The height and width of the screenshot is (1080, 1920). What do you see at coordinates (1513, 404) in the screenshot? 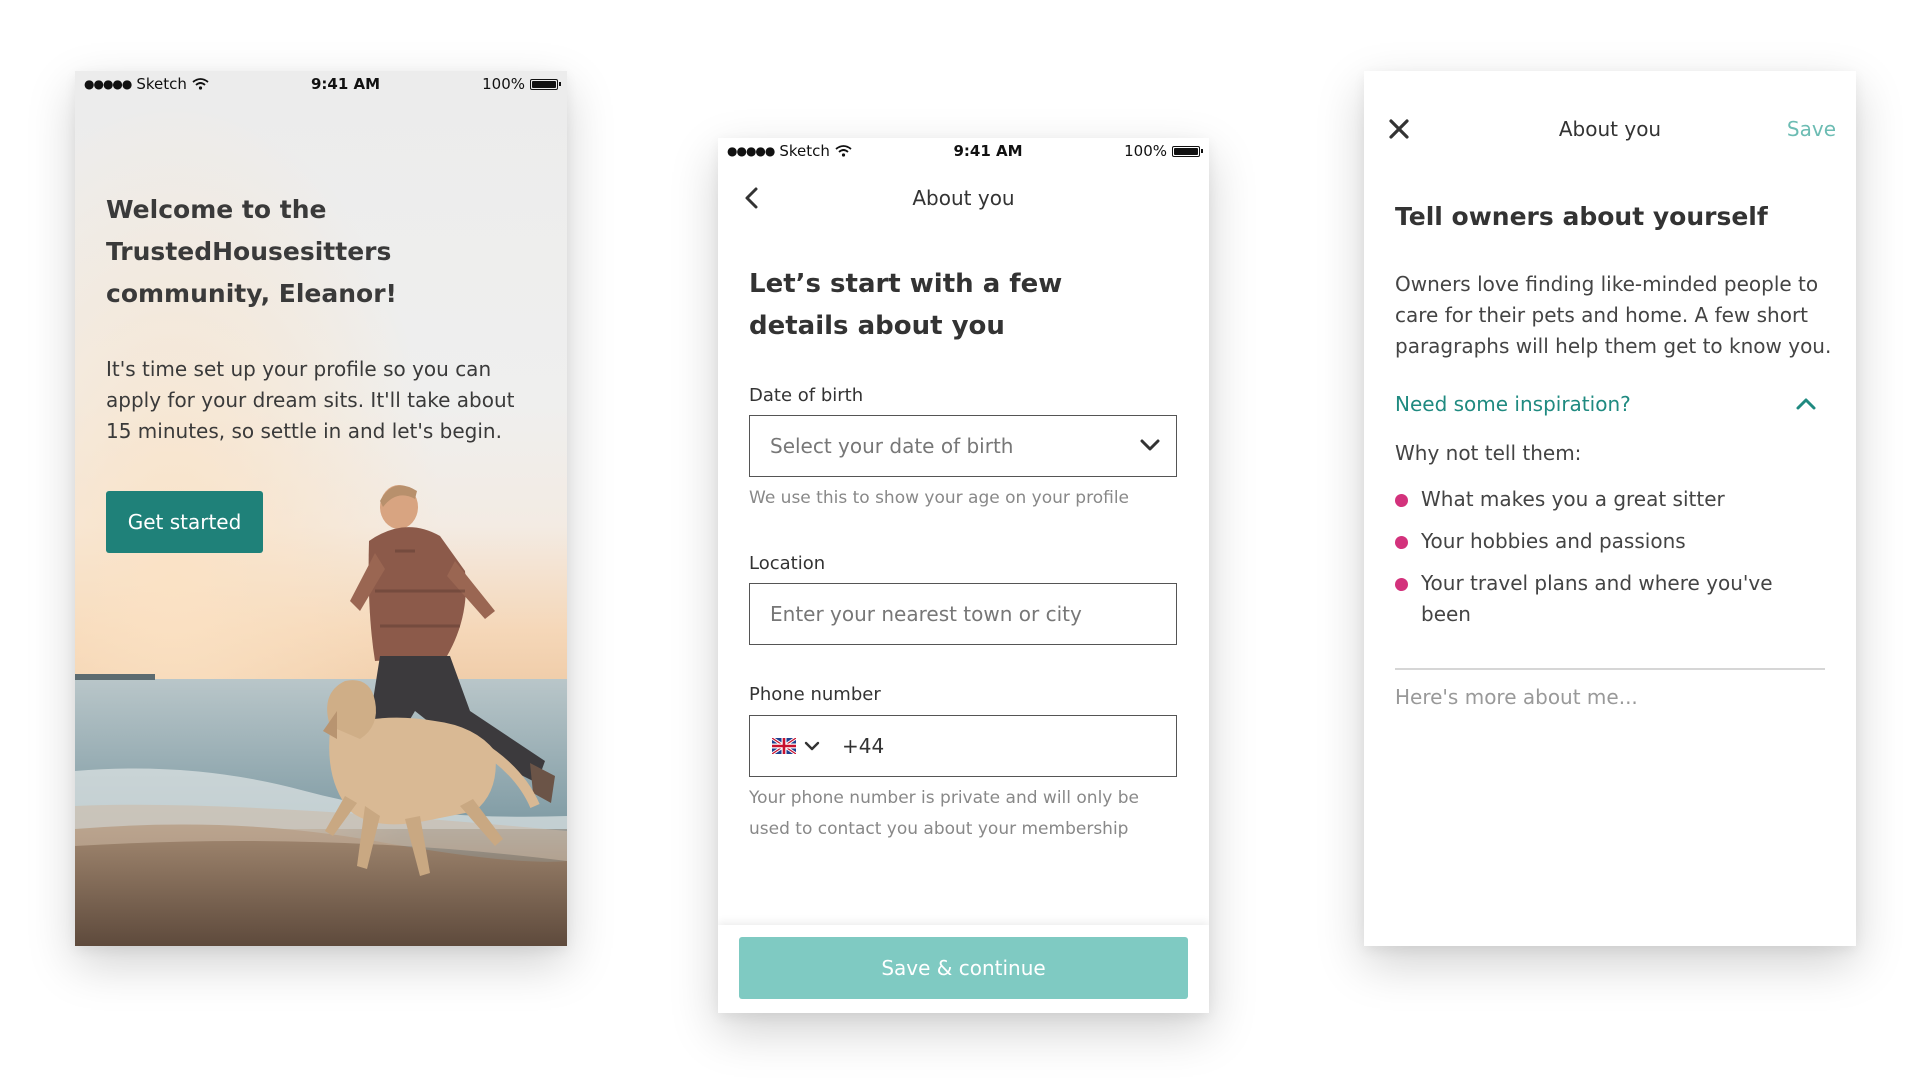
I see `inspiration-link: Need some inspiration?` at bounding box center [1513, 404].